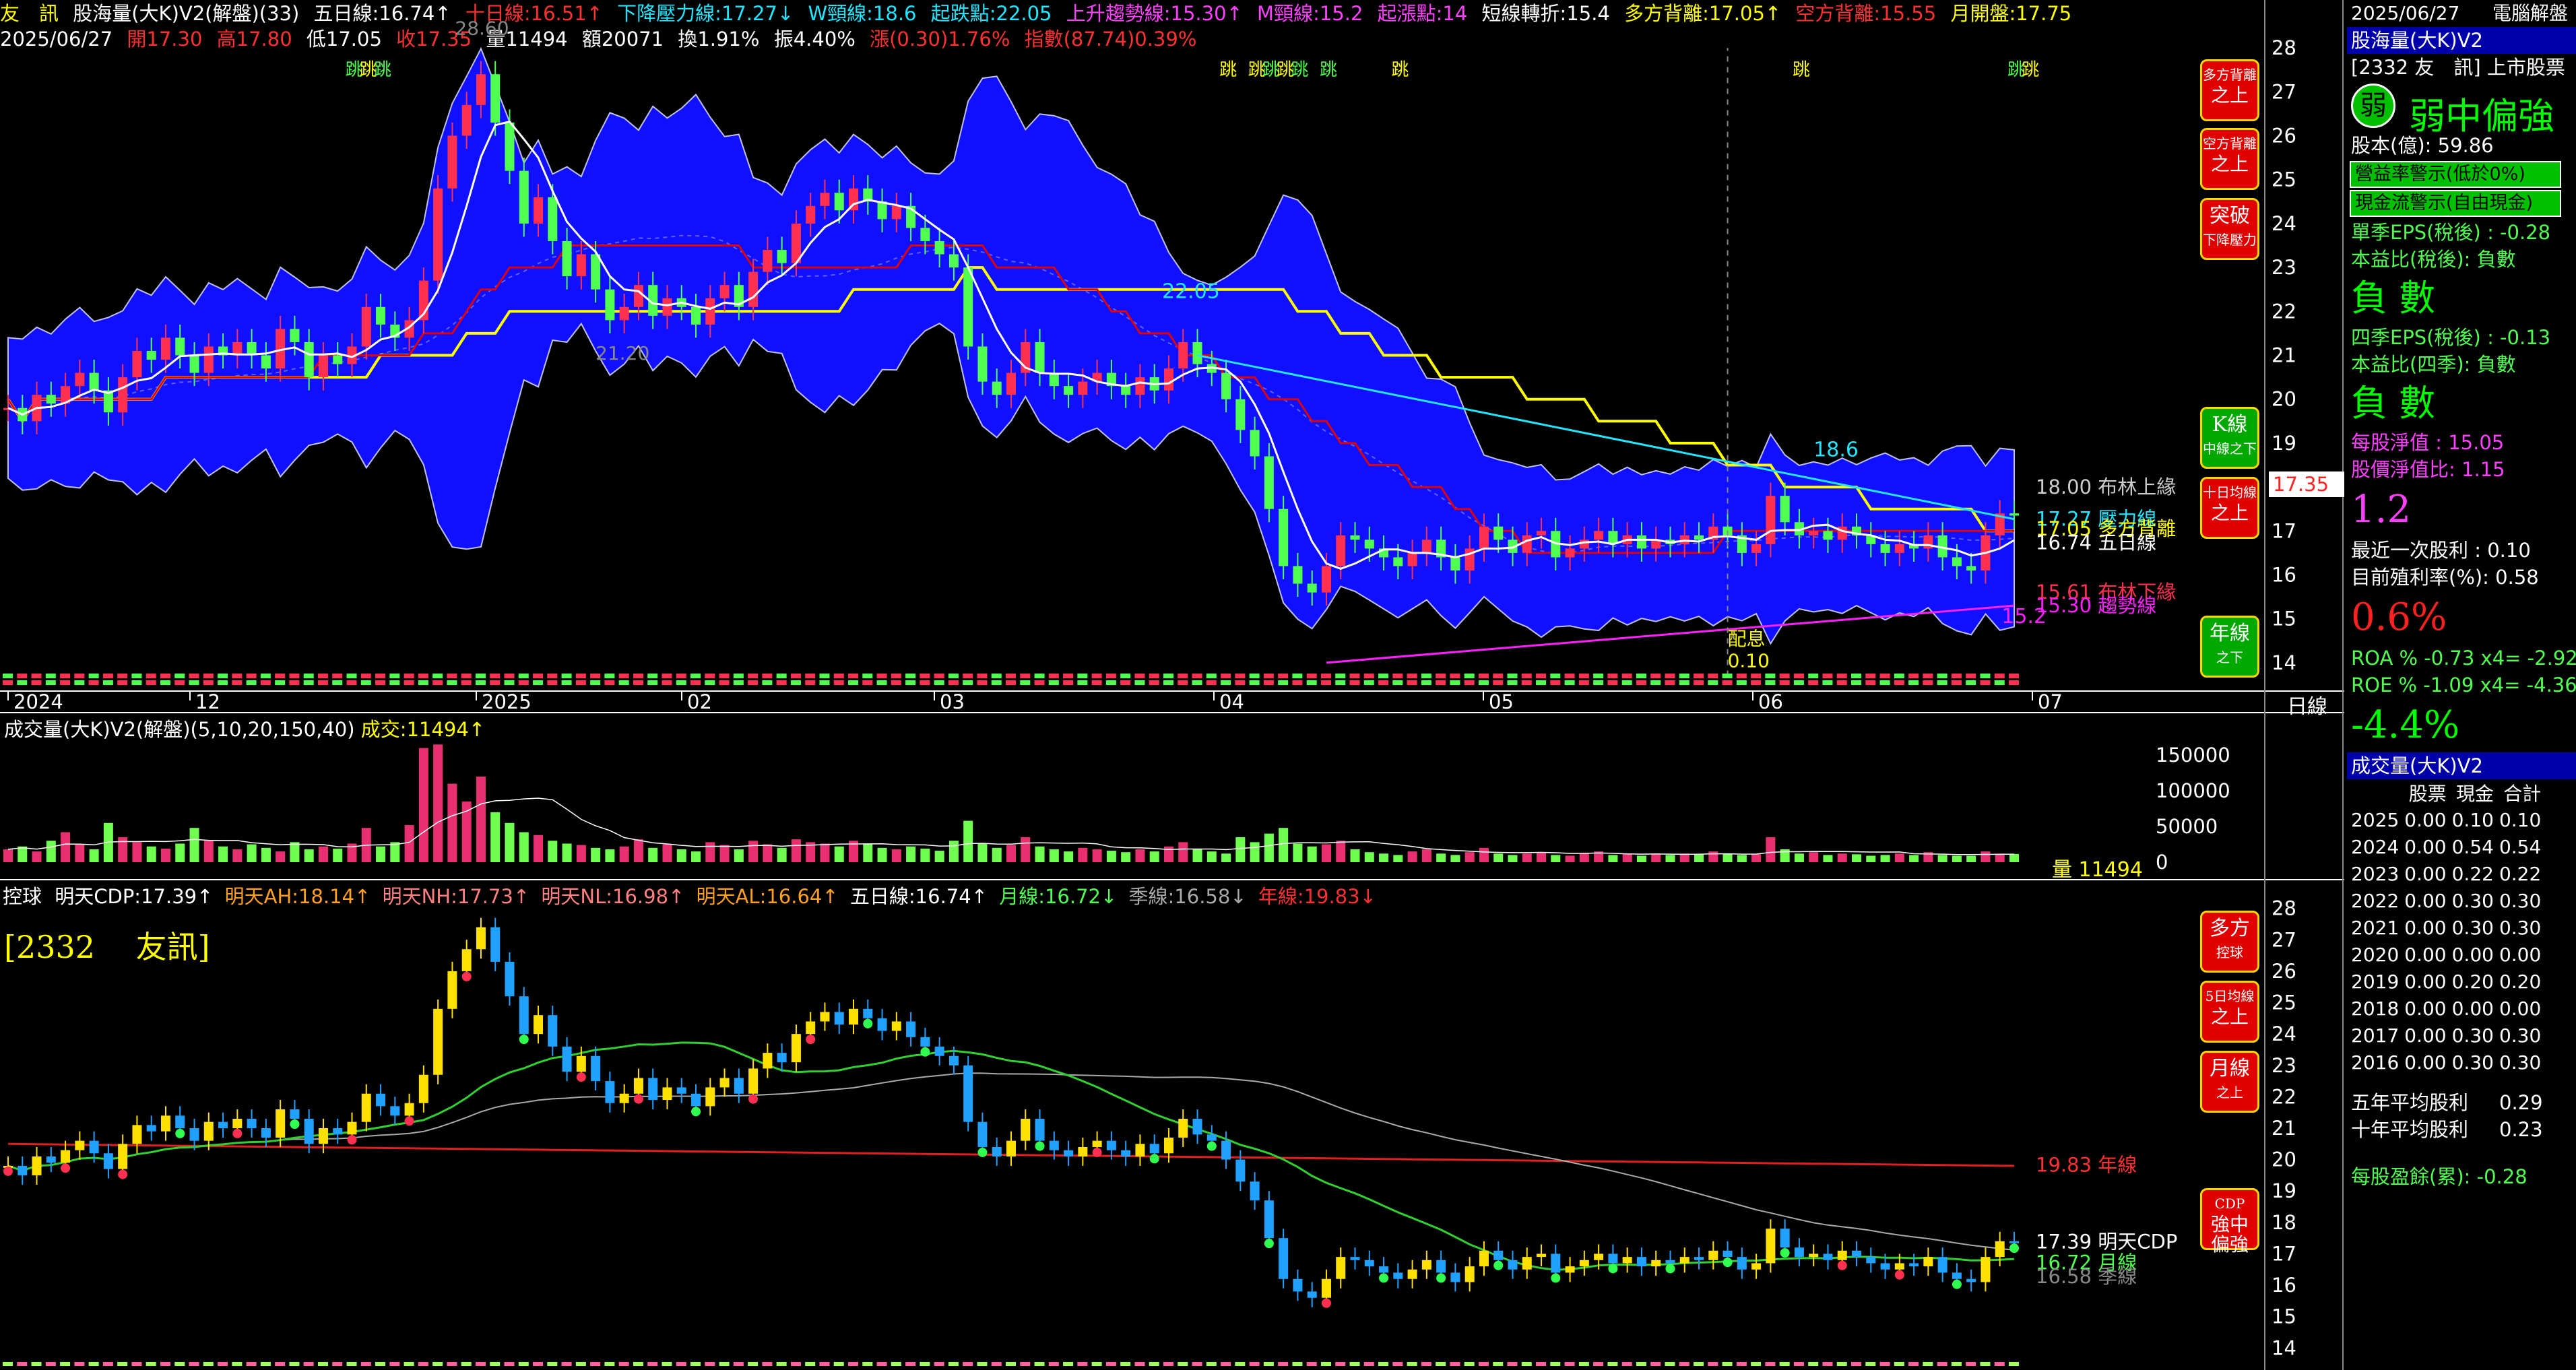 The width and height of the screenshot is (2576, 1370). I want to click on bear-div-above-sublabel: 之上, so click(2230, 164).